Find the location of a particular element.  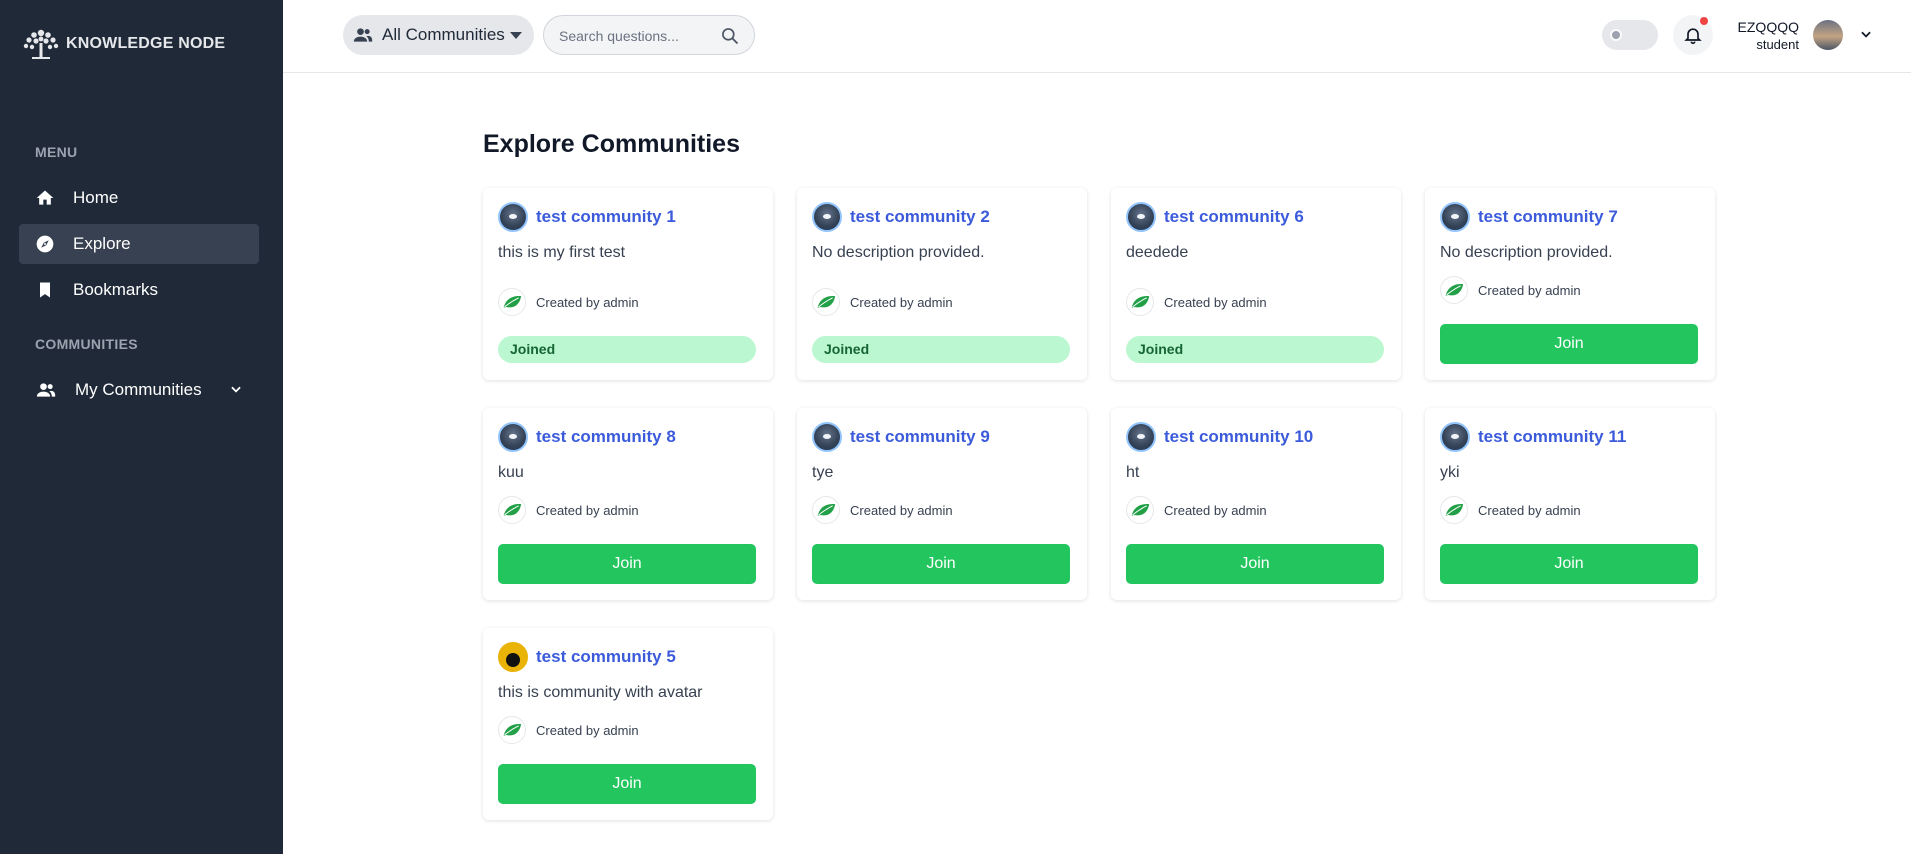

sidebar-item-home: Home is located at coordinates (139, 198).